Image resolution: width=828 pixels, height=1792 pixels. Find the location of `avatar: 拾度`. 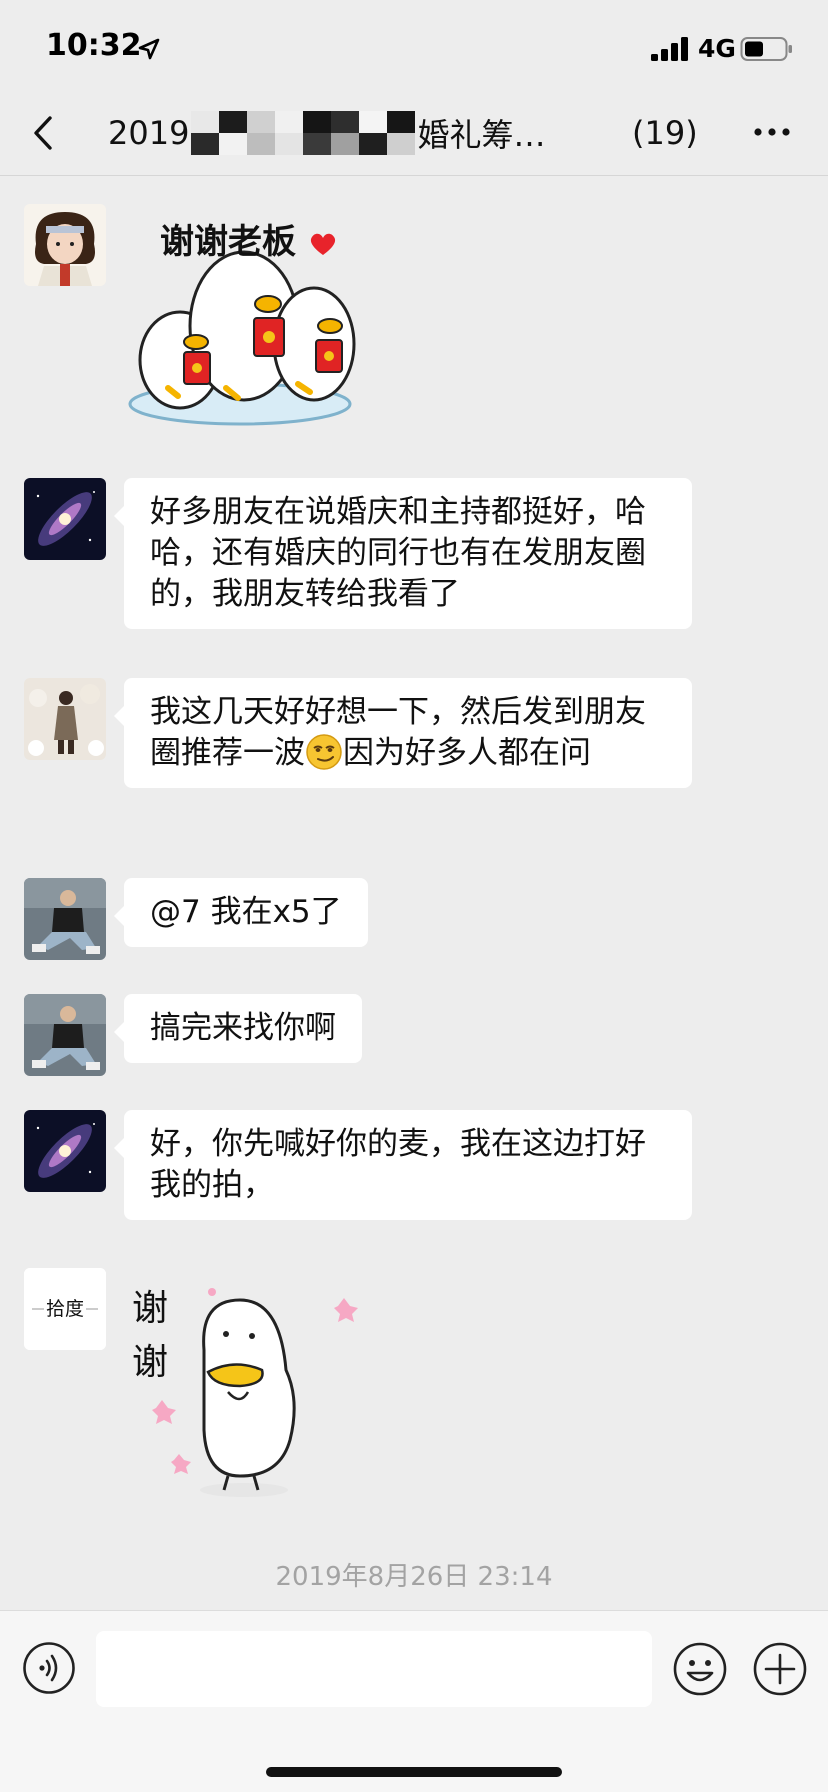

avatar: 拾度 is located at coordinates (65, 1309).